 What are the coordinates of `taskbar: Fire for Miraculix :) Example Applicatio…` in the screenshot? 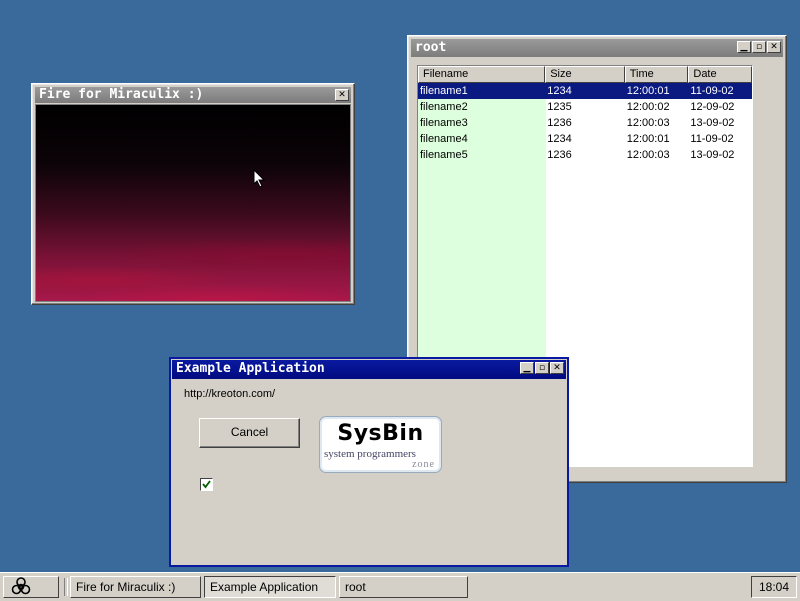 It's located at (400, 586).